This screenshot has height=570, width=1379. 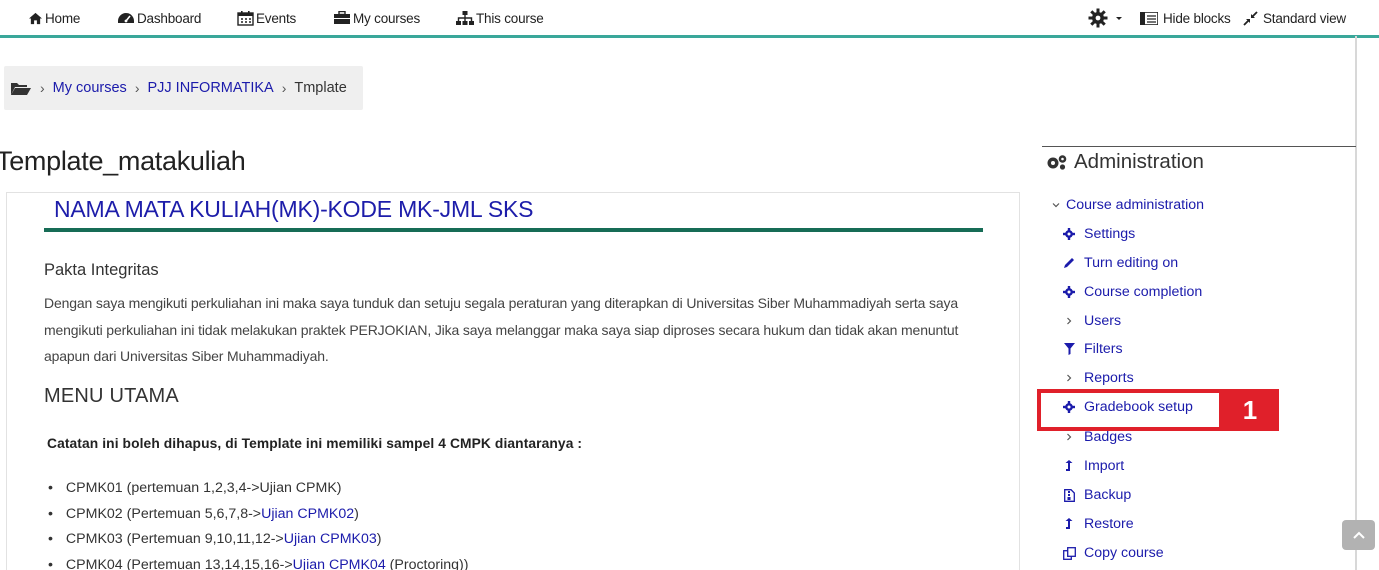 I want to click on nav-home: Home, so click(x=54, y=18).